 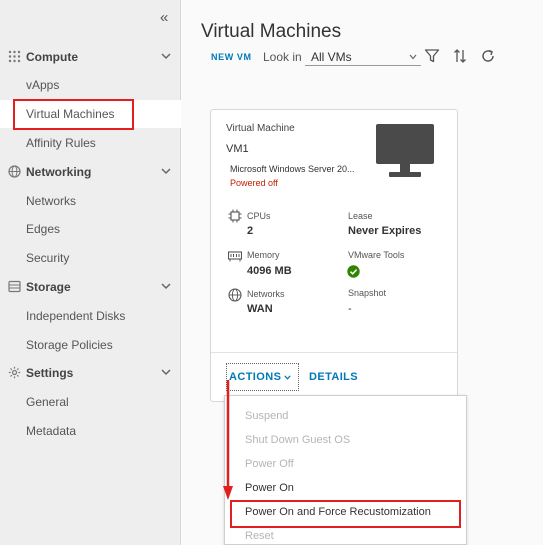 What do you see at coordinates (235, 256) in the screenshot?
I see `memory-icon` at bounding box center [235, 256].